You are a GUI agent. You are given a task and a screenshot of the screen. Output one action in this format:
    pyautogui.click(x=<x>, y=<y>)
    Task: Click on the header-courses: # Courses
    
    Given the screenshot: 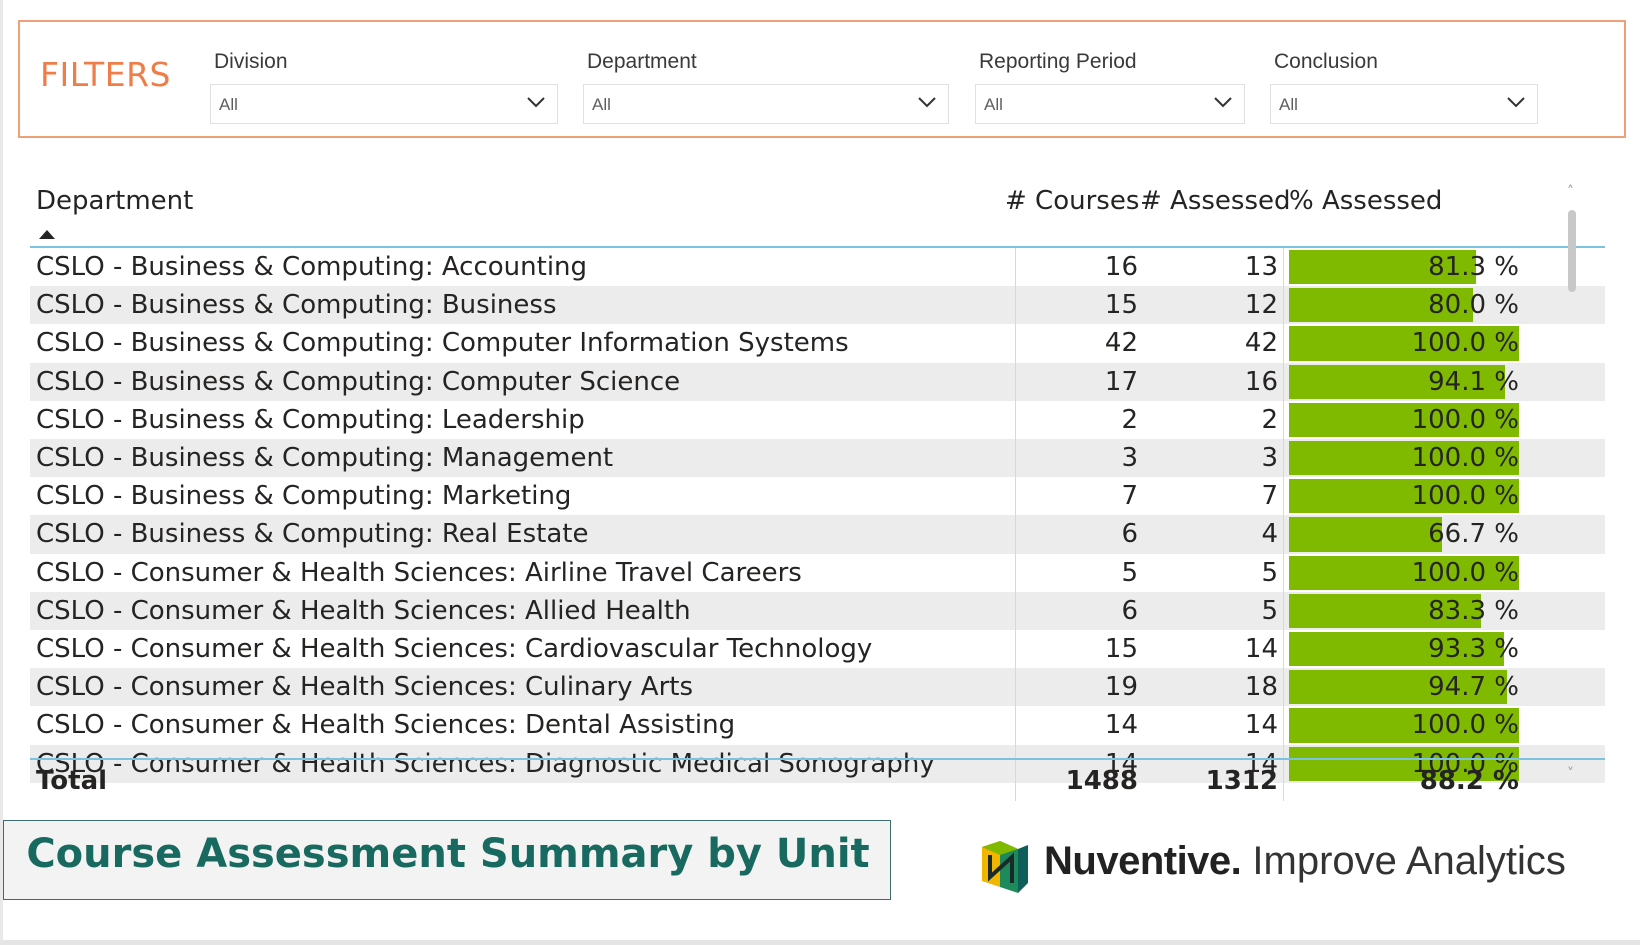 What is the action you would take?
    pyautogui.click(x=1072, y=216)
    